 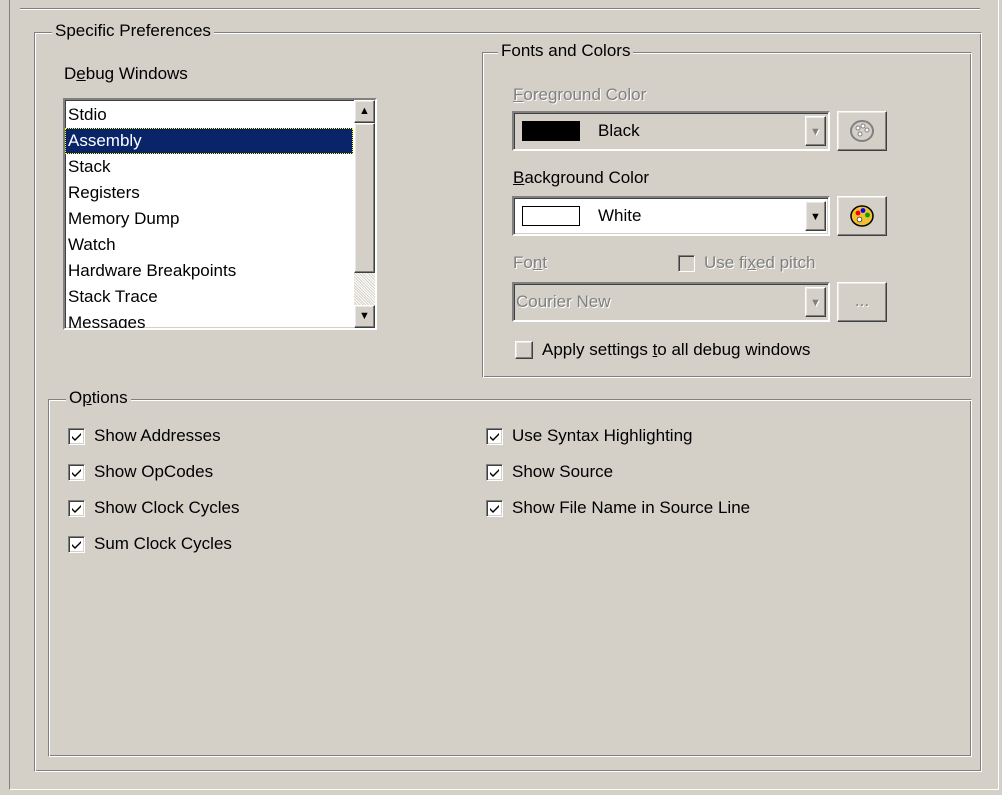 I want to click on scroll-up-button: ▲, so click(x=364, y=111).